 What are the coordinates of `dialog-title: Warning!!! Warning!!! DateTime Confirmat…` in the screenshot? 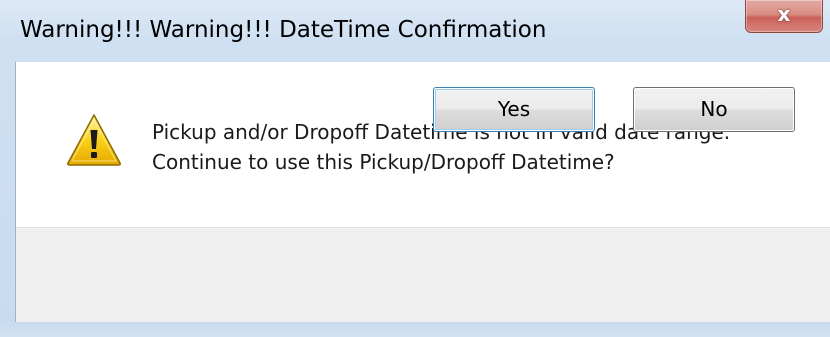 It's located at (283, 30).